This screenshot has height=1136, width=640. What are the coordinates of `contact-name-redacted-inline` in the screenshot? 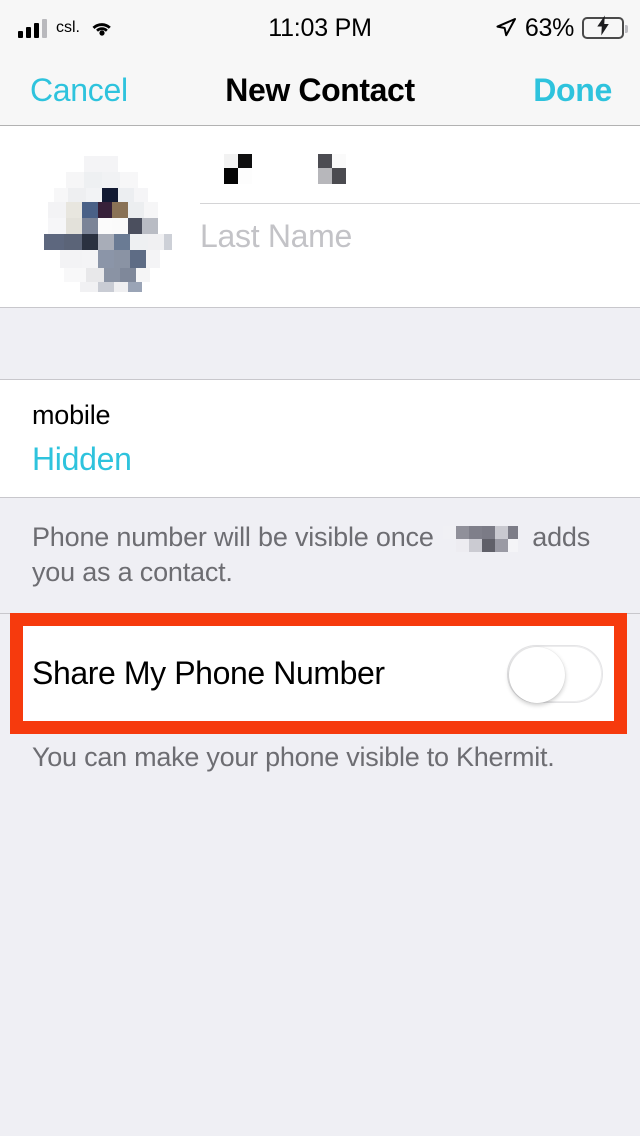 It's located at (482, 539).